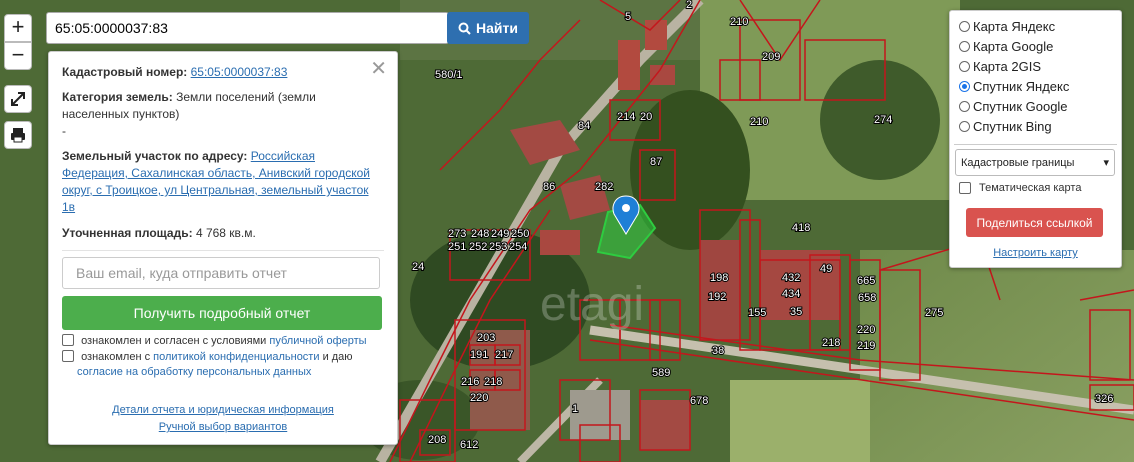  Describe the element at coordinates (518, 247) in the screenshot. I see `svg-text: 254` at that location.